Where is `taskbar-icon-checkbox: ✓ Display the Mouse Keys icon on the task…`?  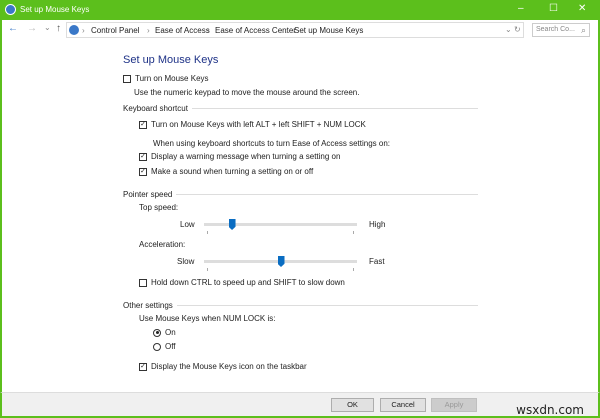 taskbar-icon-checkbox: ✓ Display the Mouse Keys icon on the task… is located at coordinates (223, 366).